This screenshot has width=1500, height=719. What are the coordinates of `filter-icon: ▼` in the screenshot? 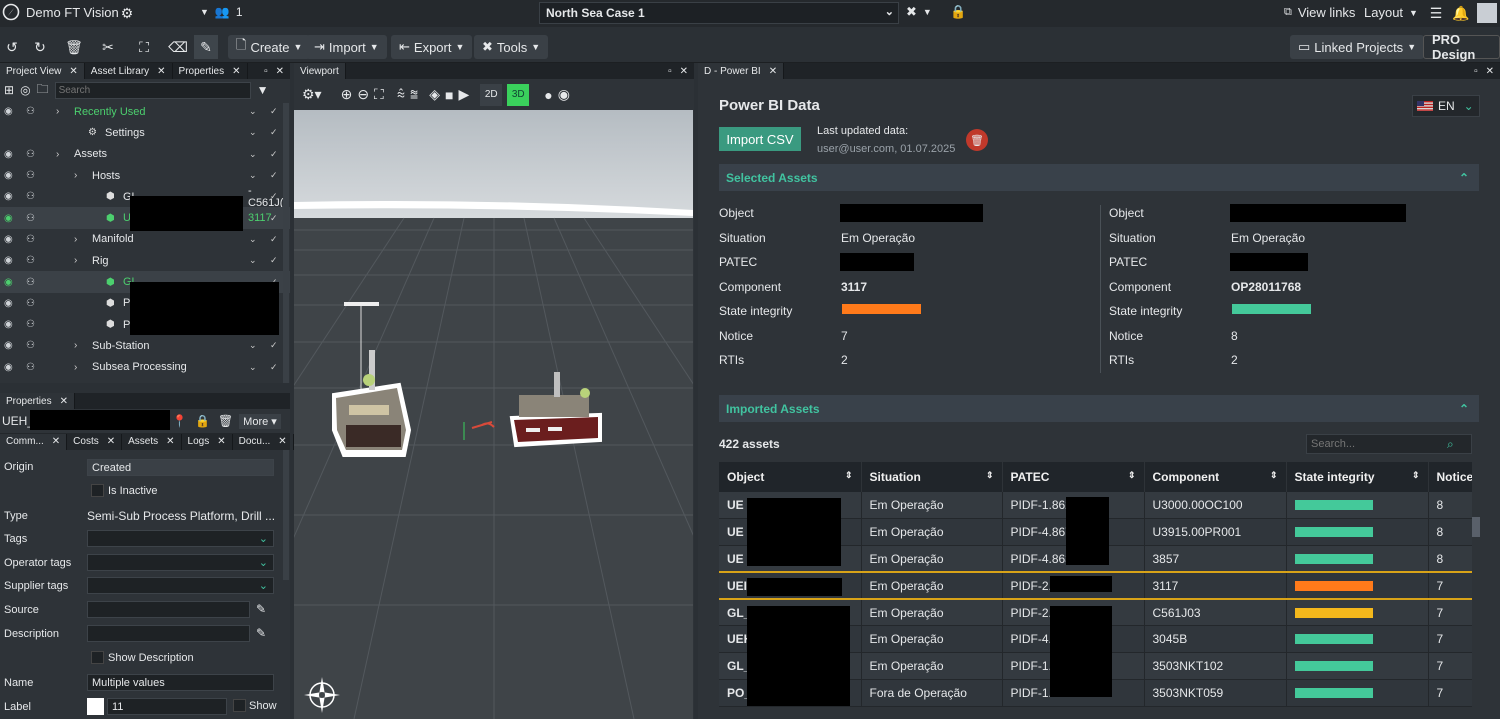 It's located at (263, 90).